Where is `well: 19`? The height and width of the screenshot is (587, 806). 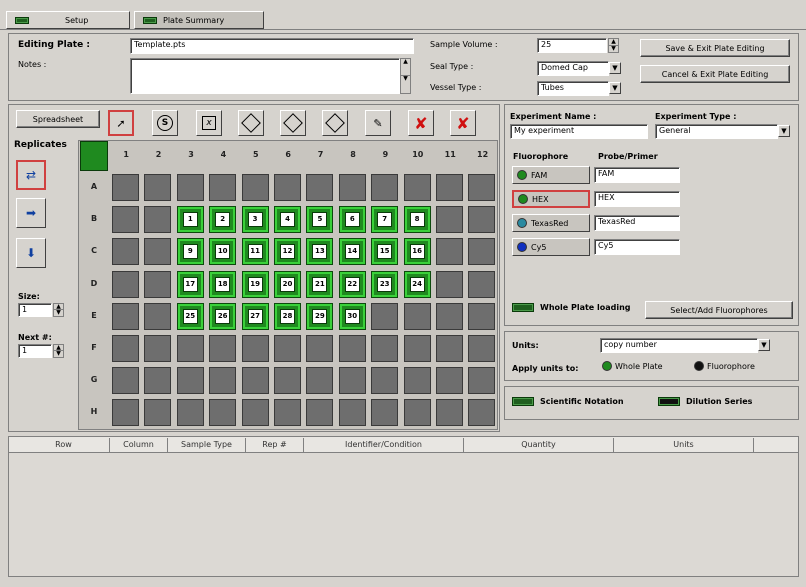 well: 19 is located at coordinates (255, 284).